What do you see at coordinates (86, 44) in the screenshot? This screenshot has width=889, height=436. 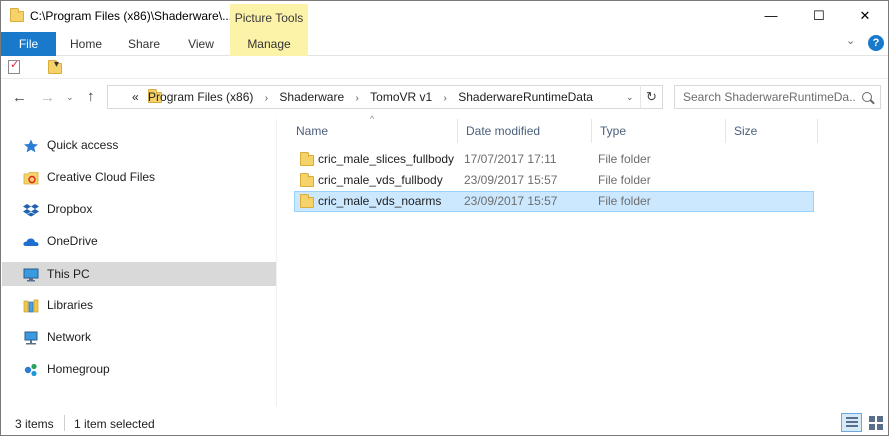 I see `tab-home: Home` at bounding box center [86, 44].